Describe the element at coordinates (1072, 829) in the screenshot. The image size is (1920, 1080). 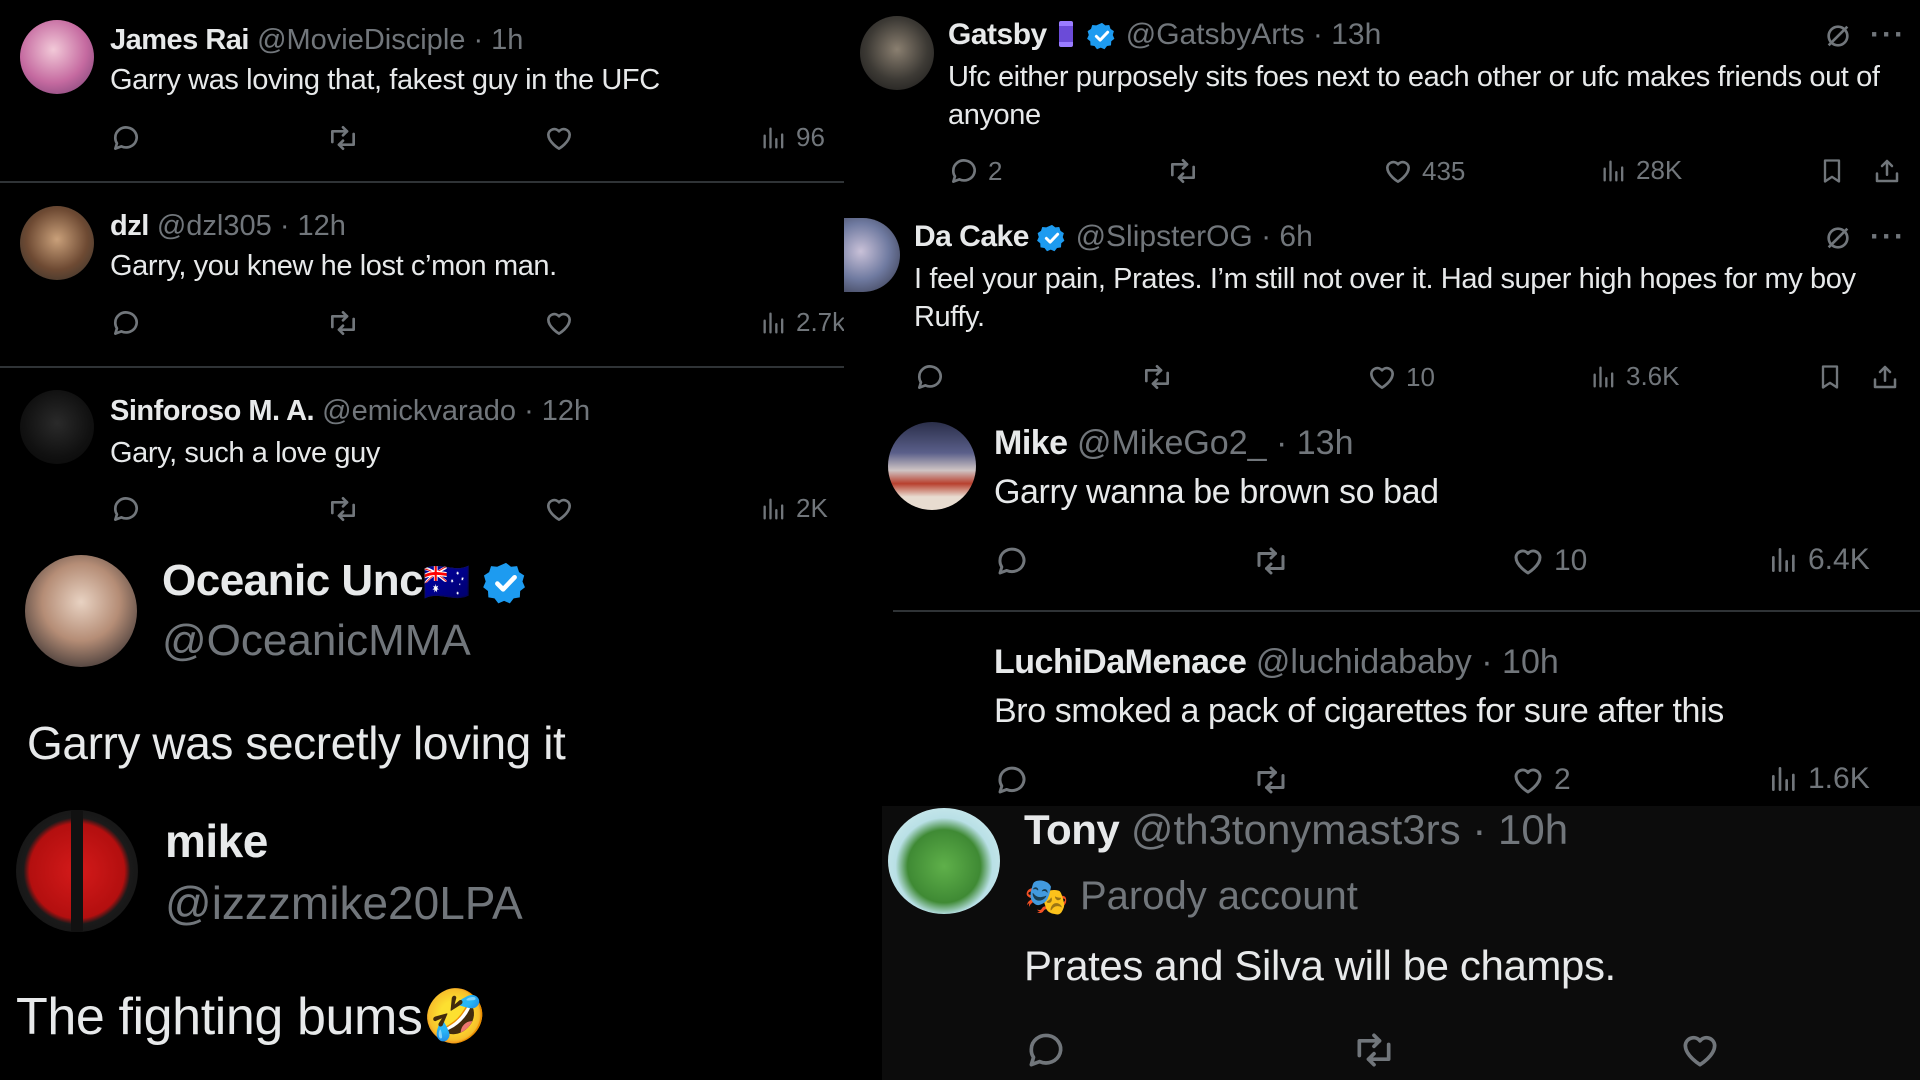
I see `author-name: Tony` at that location.